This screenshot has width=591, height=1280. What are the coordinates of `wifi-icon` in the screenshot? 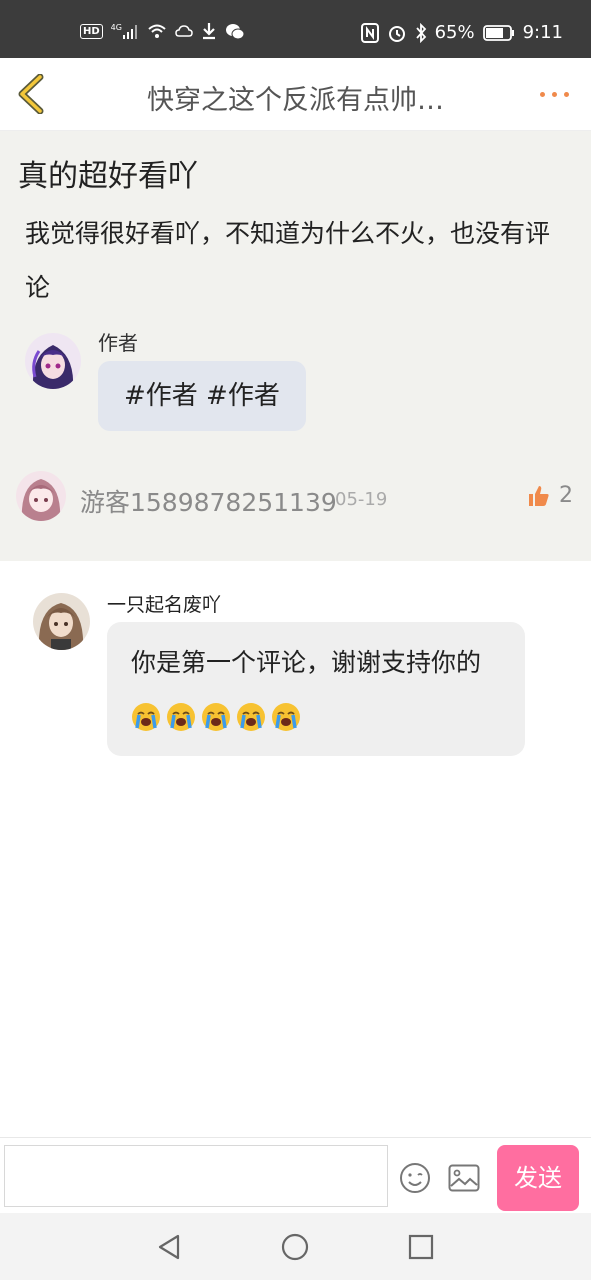 It's located at (157, 31).